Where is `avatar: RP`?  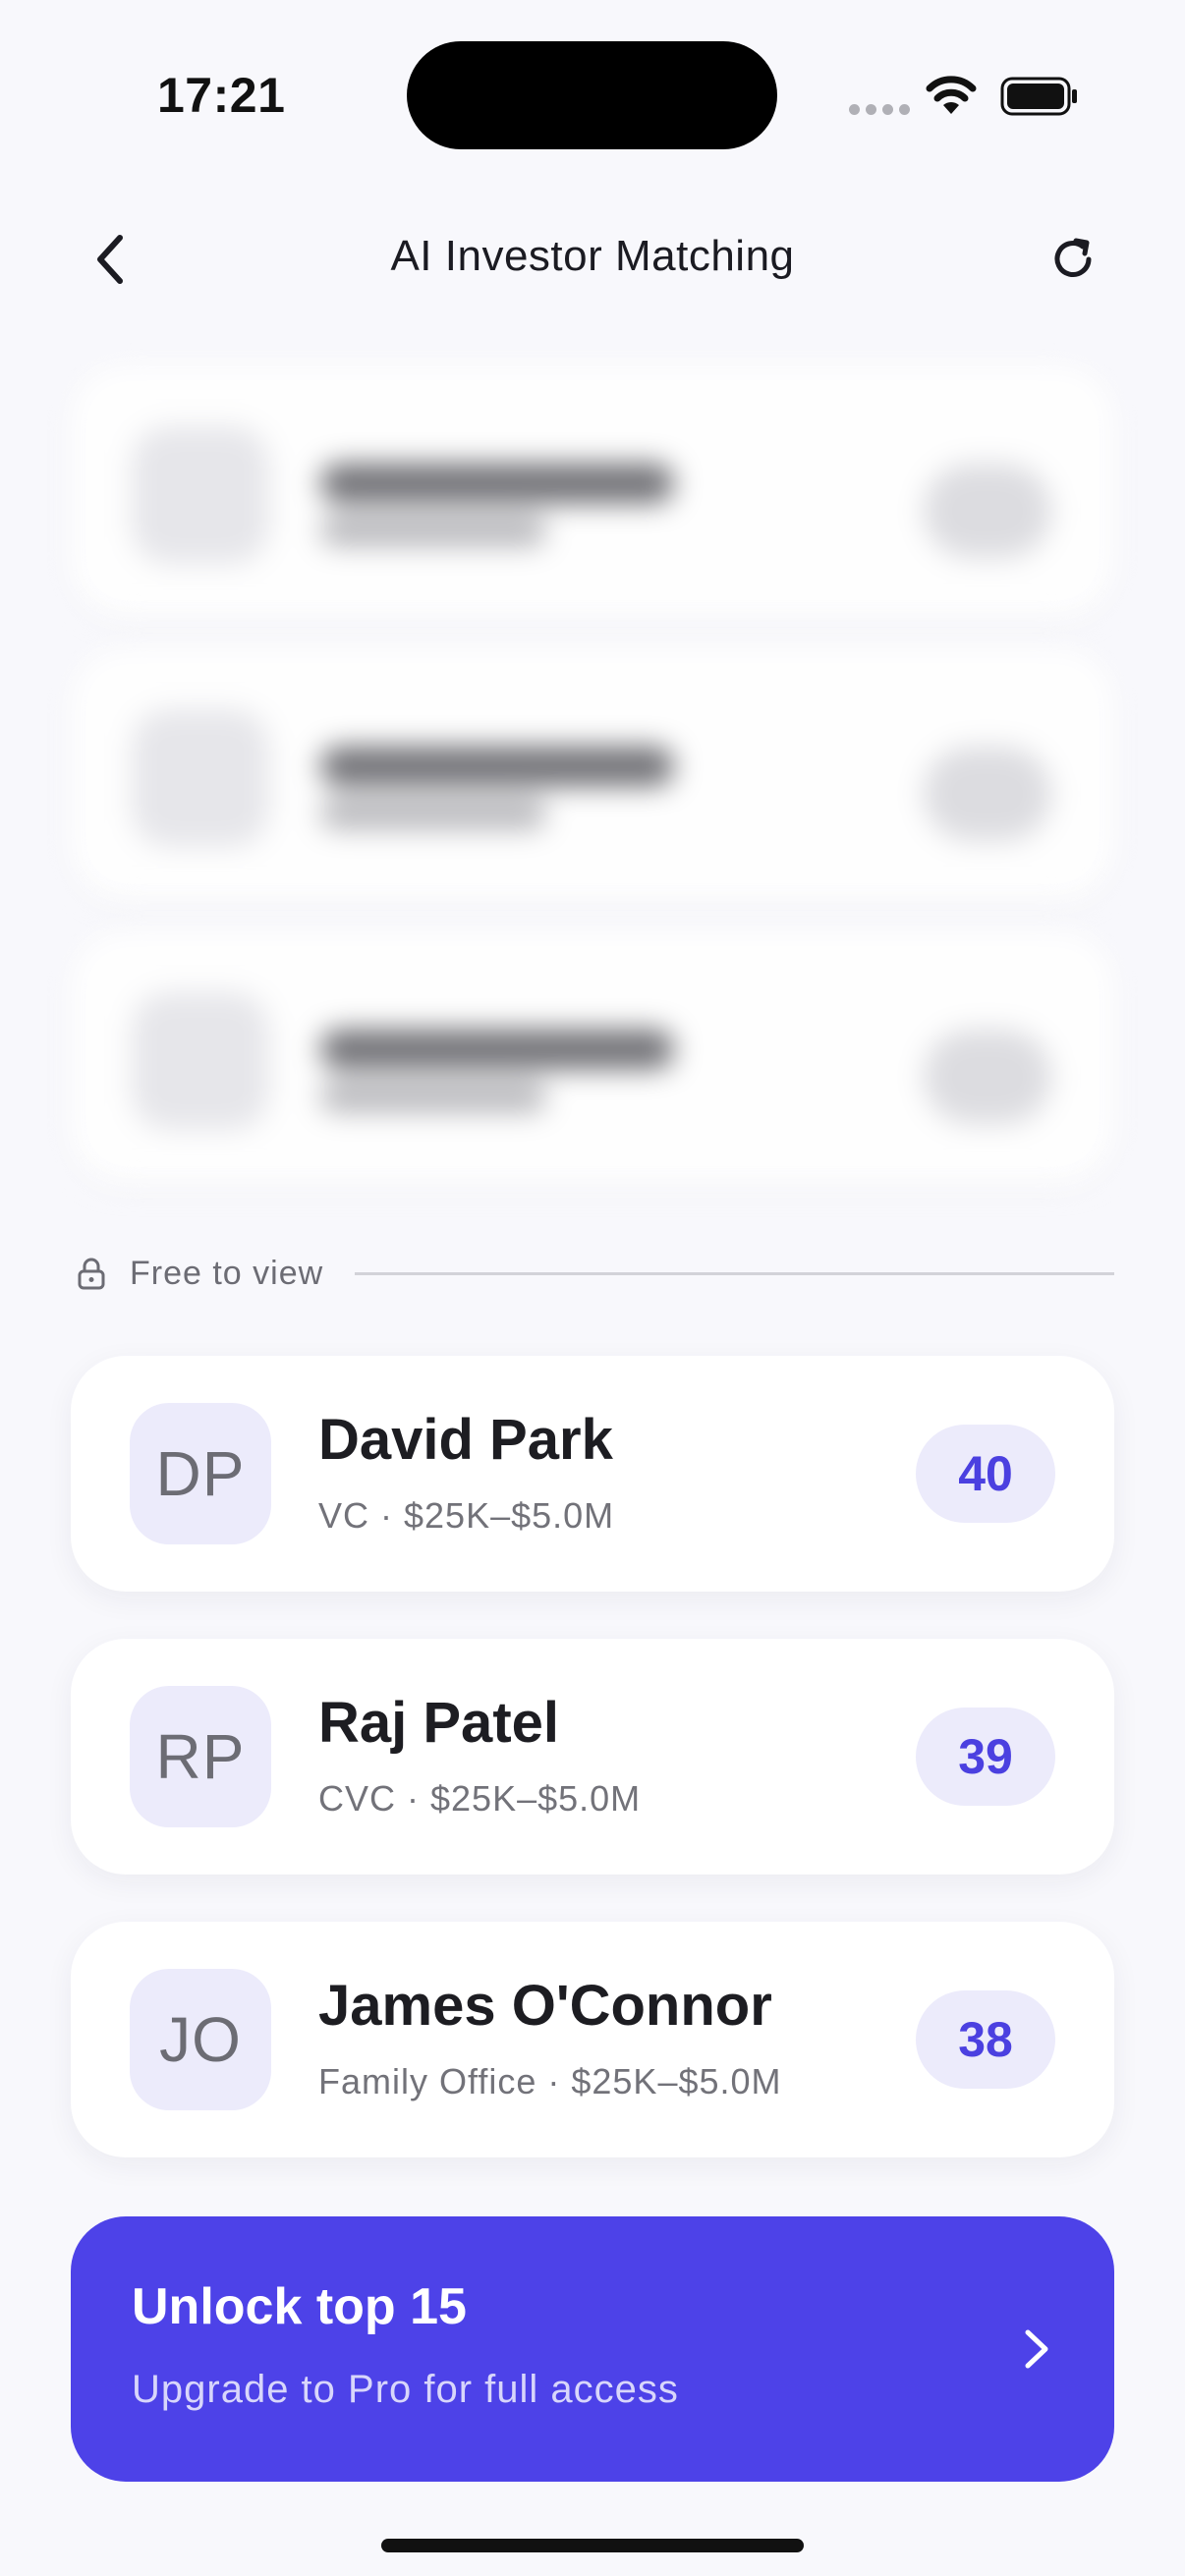
avatar: RP is located at coordinates (200, 1756).